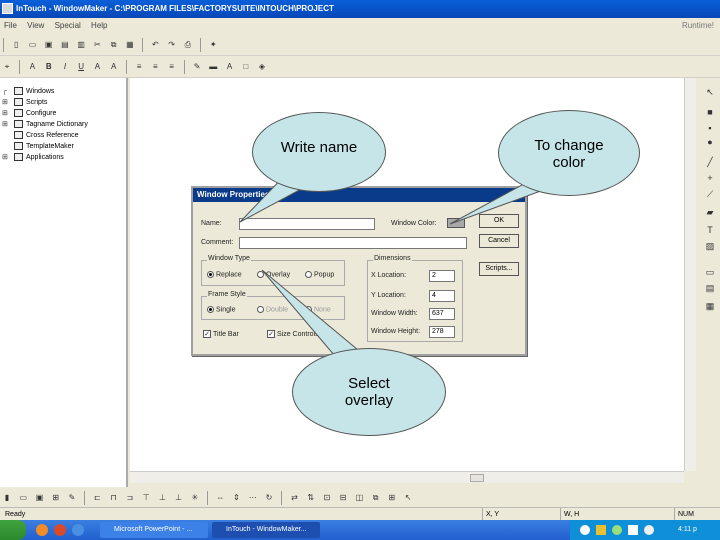  I want to click on menu-special: Special, so click(68, 26).